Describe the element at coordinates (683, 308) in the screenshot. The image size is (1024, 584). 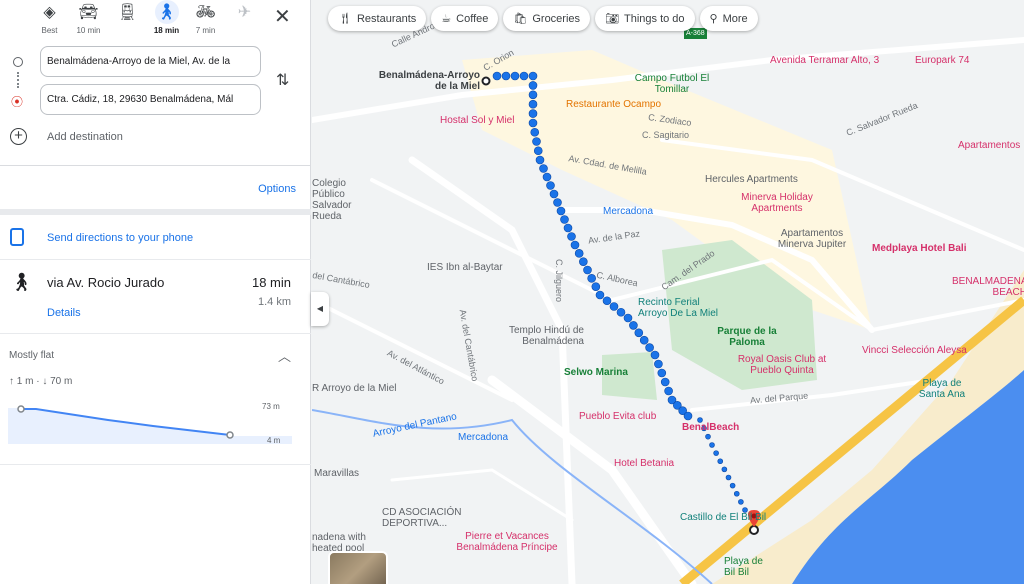
I see `place-recinto: Recinto Ferial Arroyo De La Miel` at that location.